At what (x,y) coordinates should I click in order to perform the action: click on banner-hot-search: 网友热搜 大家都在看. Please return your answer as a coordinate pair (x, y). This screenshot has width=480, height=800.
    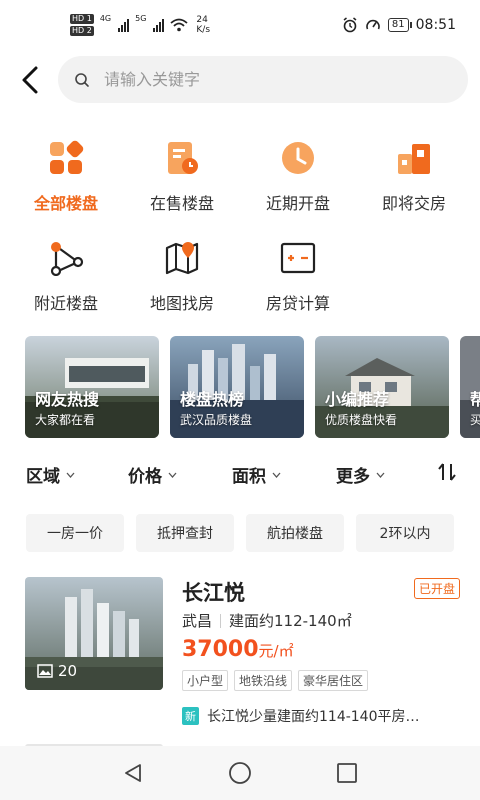
    Looking at the image, I should click on (92, 387).